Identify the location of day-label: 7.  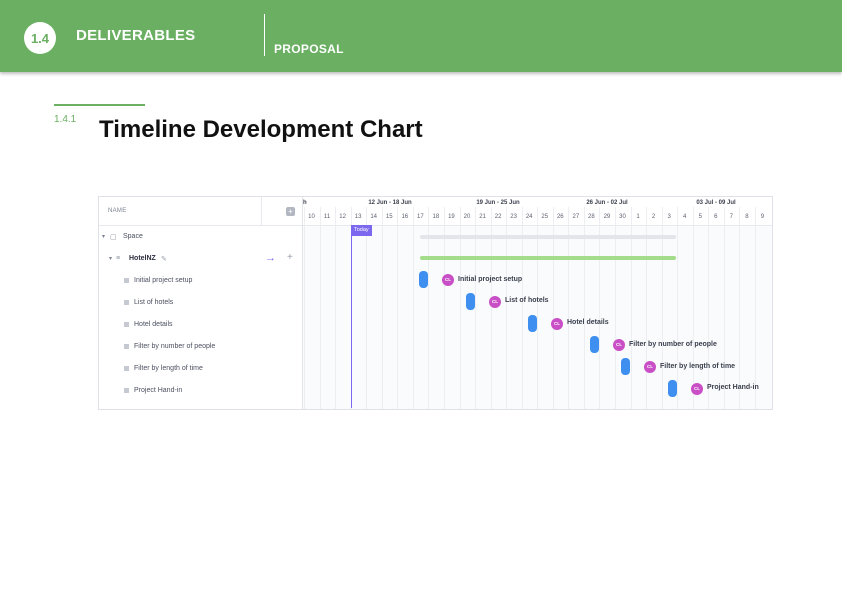
(731, 217).